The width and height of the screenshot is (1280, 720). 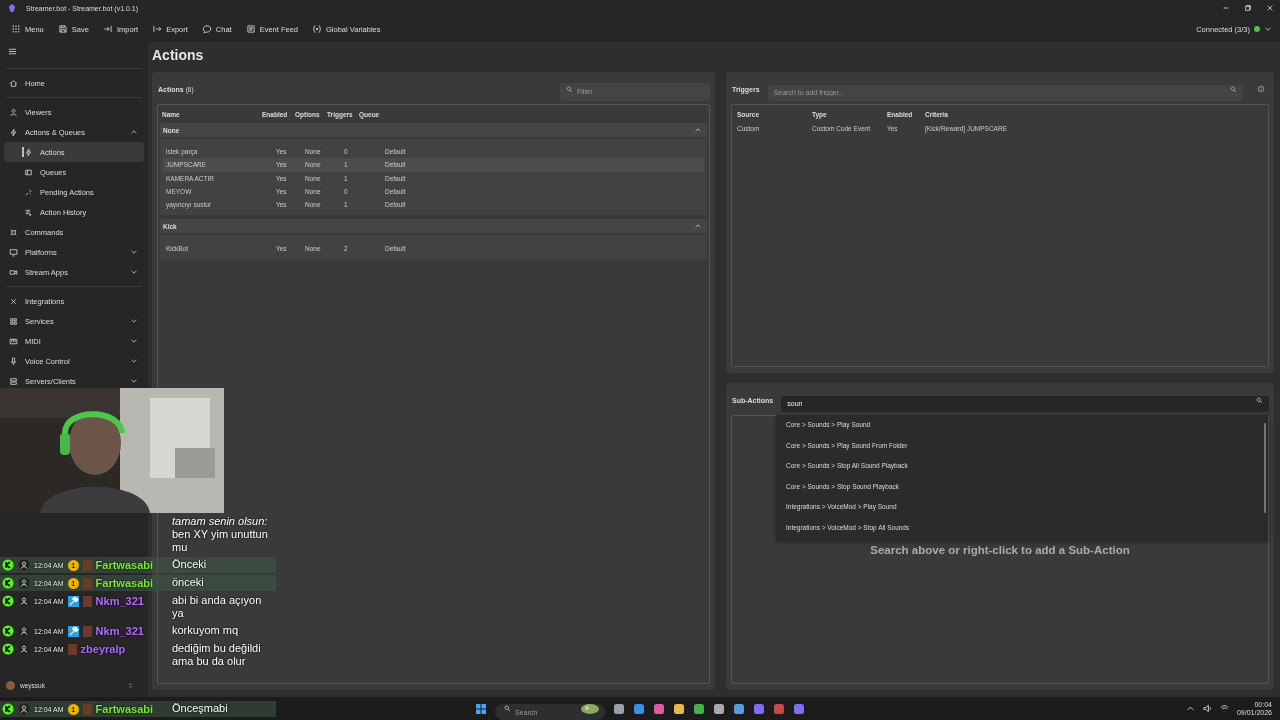 I want to click on home-icon, so click(x=13, y=83).